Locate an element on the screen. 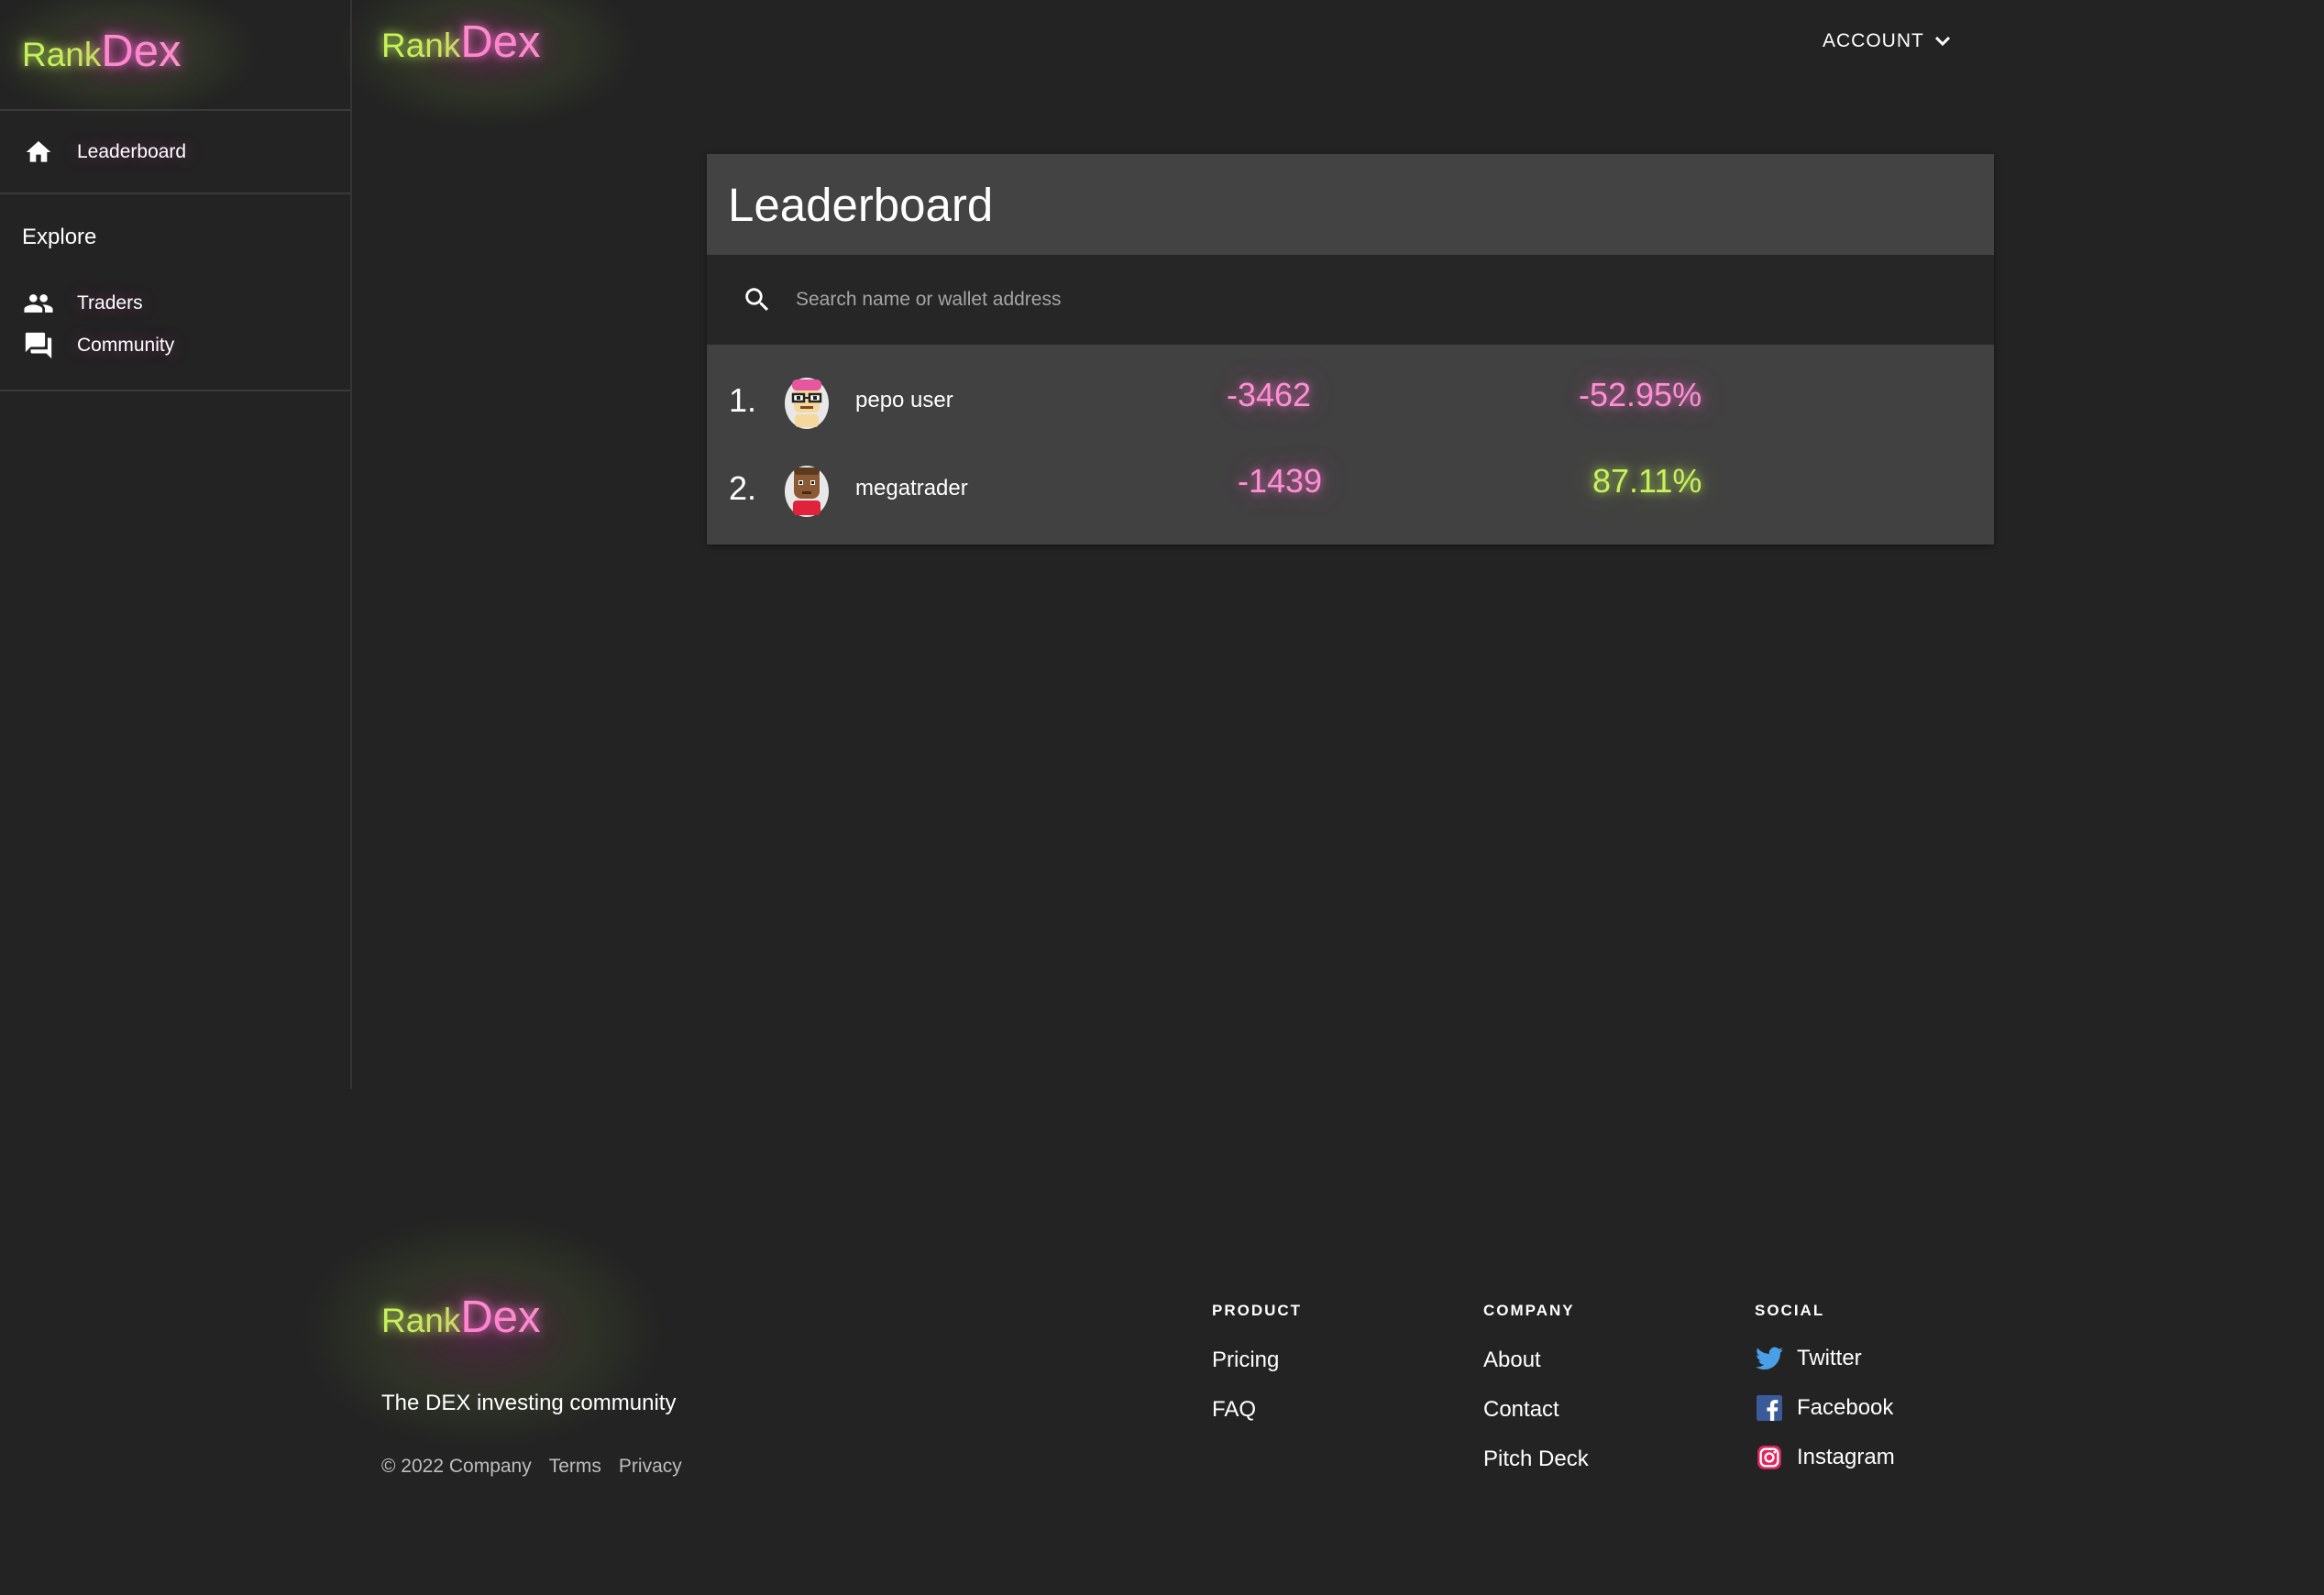 This screenshot has height=1595, width=2324. score-value: -1439 is located at coordinates (1280, 481).